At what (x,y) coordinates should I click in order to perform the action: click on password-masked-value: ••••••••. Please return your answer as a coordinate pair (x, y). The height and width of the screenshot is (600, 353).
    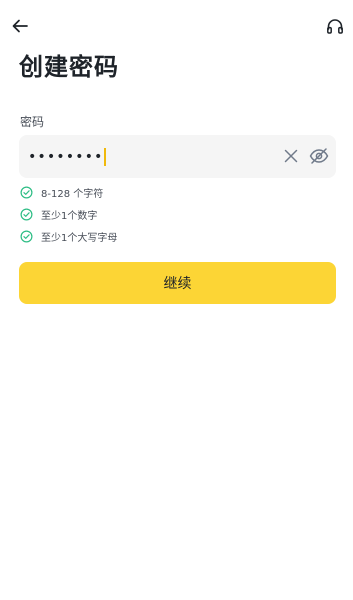
    Looking at the image, I should click on (66, 156).